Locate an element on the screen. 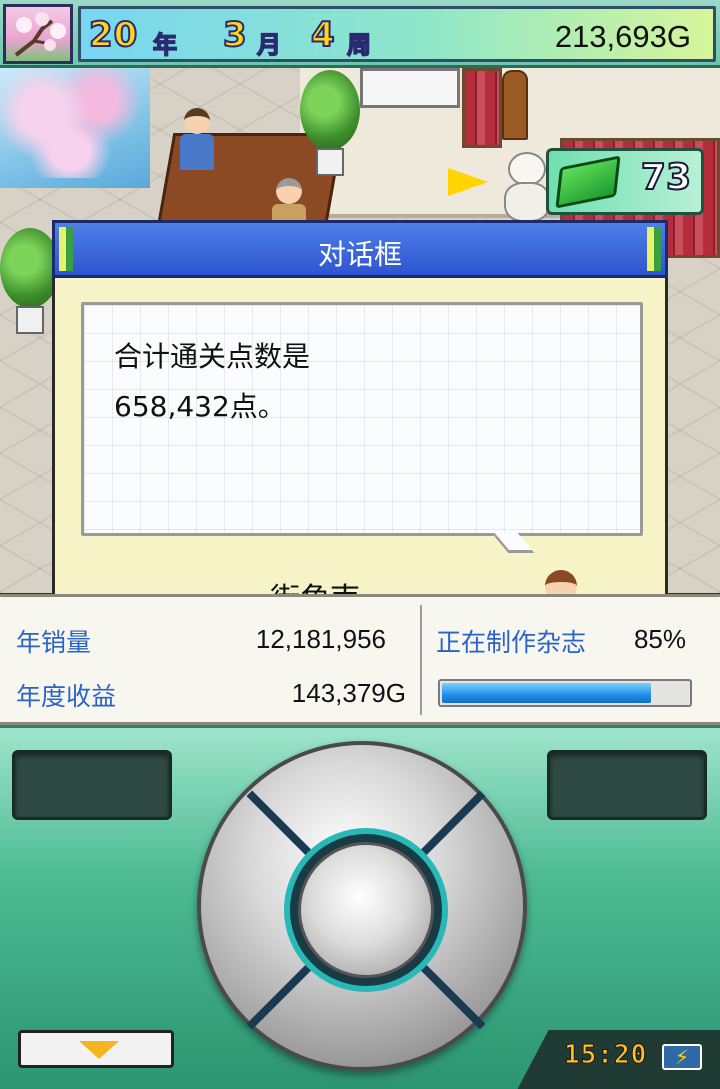 The width and height of the screenshot is (720, 1089). annual-revenue-label: 年度收益 is located at coordinates (66, 696).